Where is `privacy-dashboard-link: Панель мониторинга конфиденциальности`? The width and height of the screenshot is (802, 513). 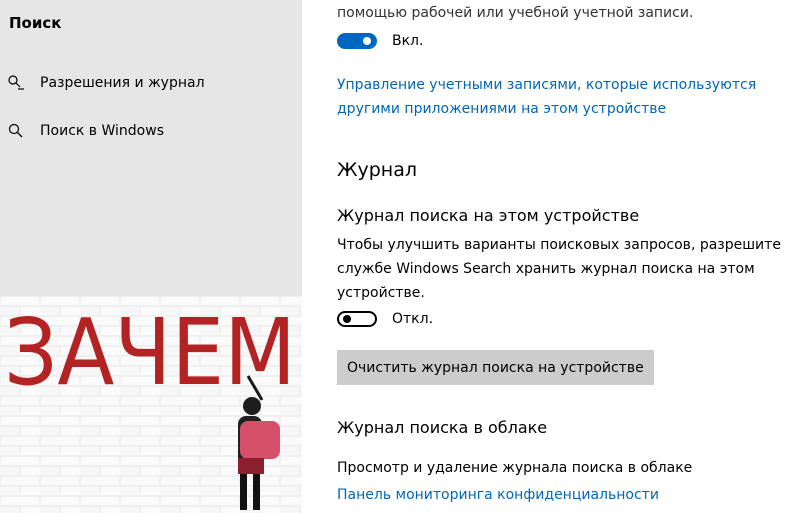 privacy-dashboard-link: Панель мониторинга конфиденциальности is located at coordinates (498, 495).